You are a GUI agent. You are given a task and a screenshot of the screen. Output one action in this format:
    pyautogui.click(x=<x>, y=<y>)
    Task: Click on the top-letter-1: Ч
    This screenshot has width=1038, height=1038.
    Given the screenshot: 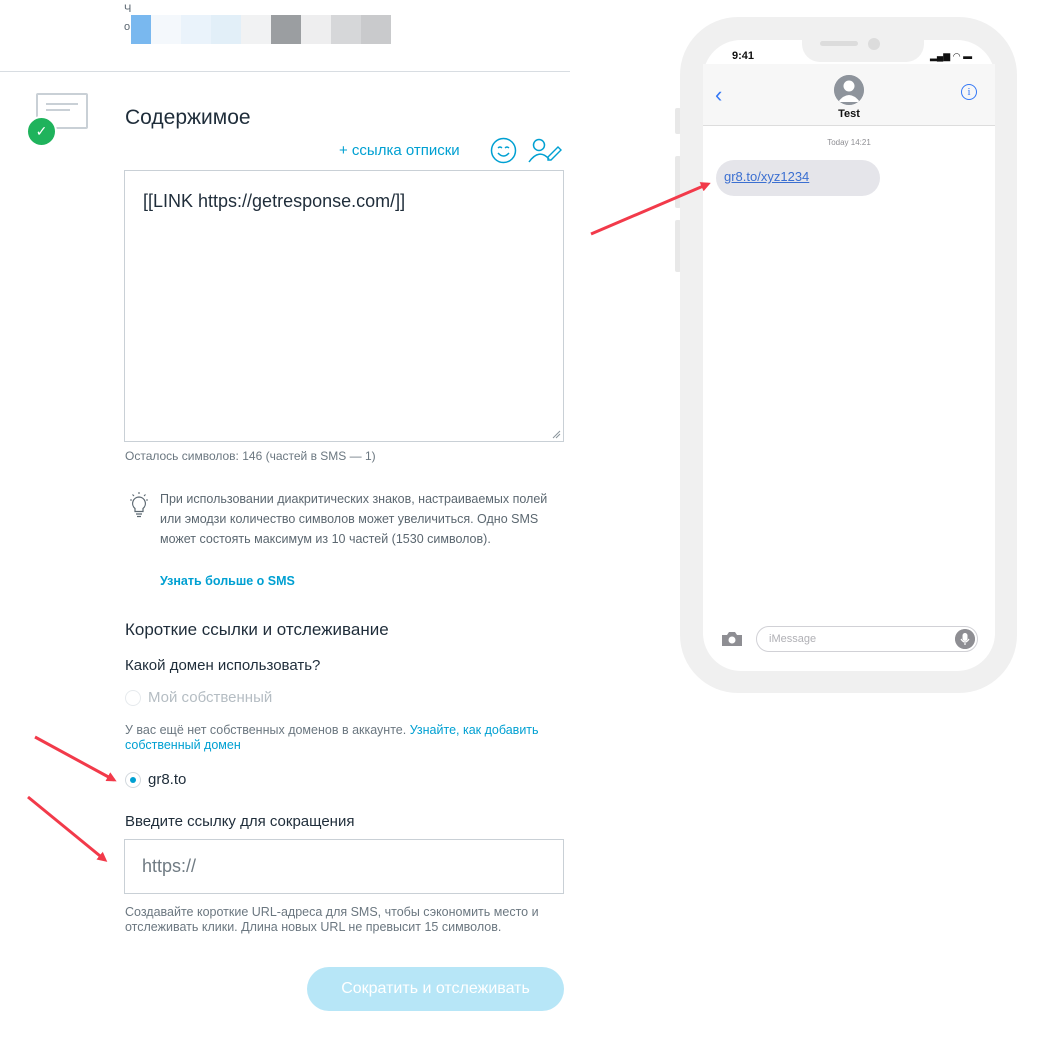 What is the action you would take?
    pyautogui.click(x=128, y=9)
    